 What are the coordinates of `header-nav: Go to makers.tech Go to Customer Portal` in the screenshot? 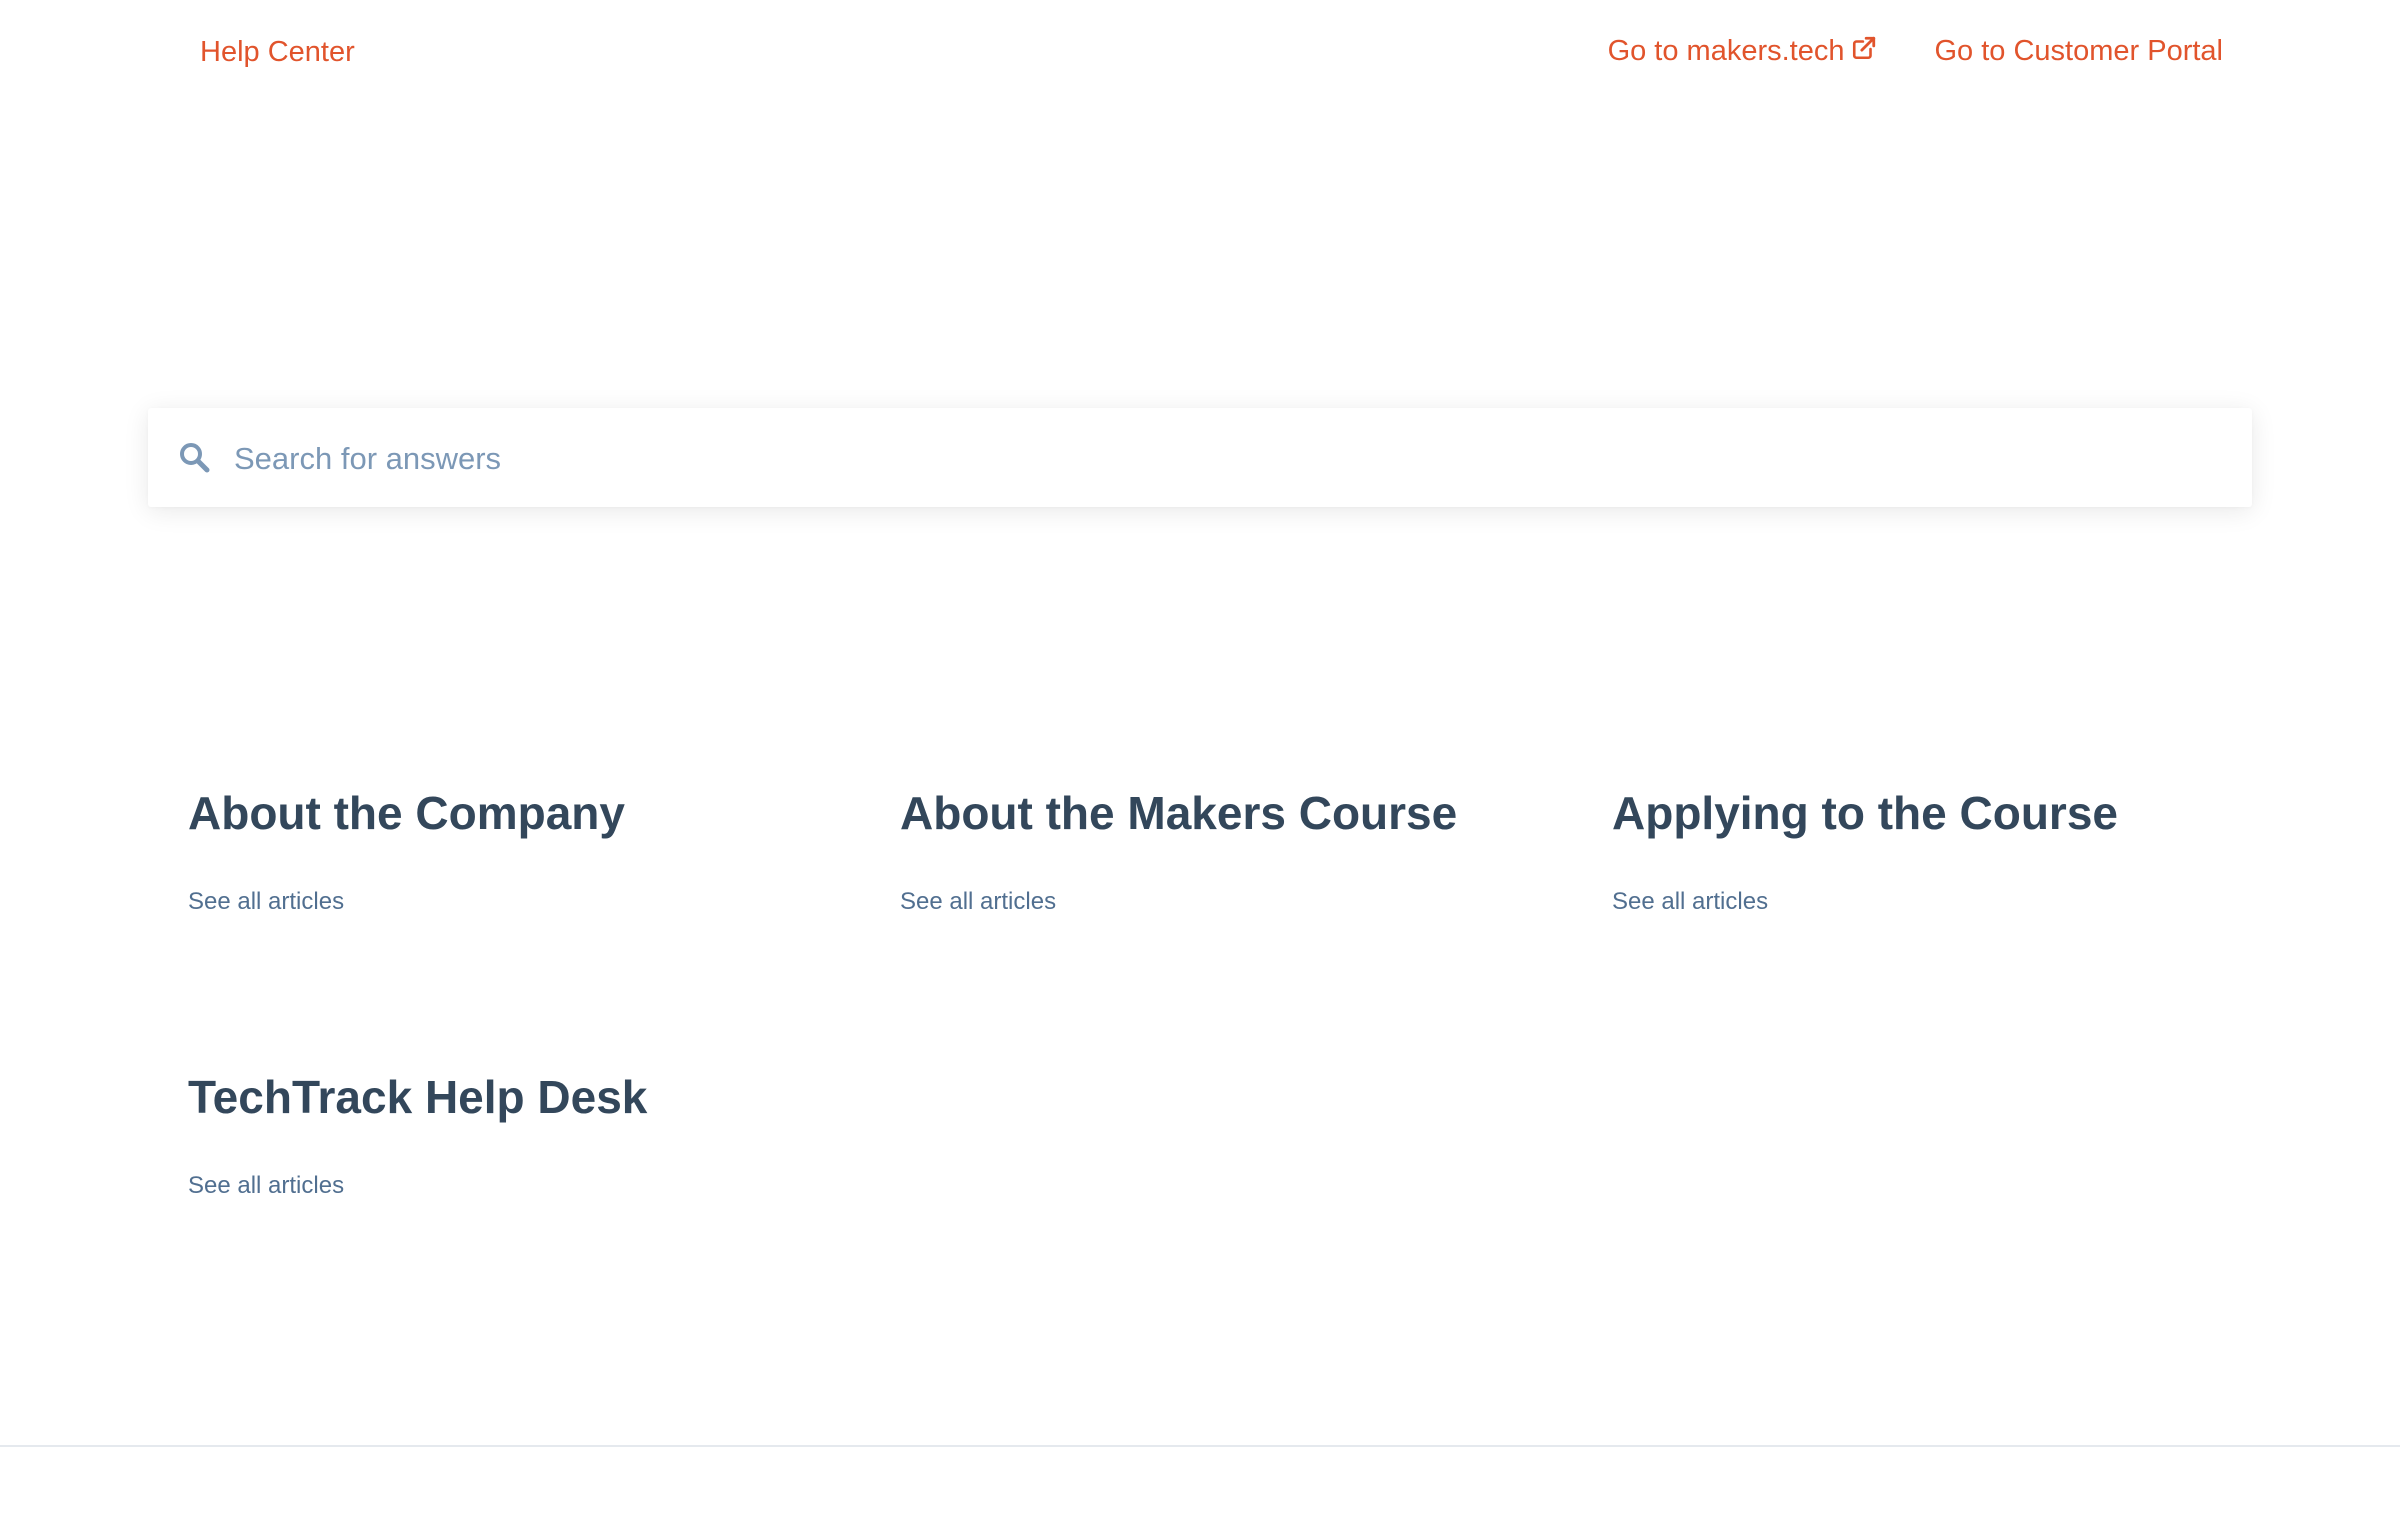 It's located at (1915, 51).